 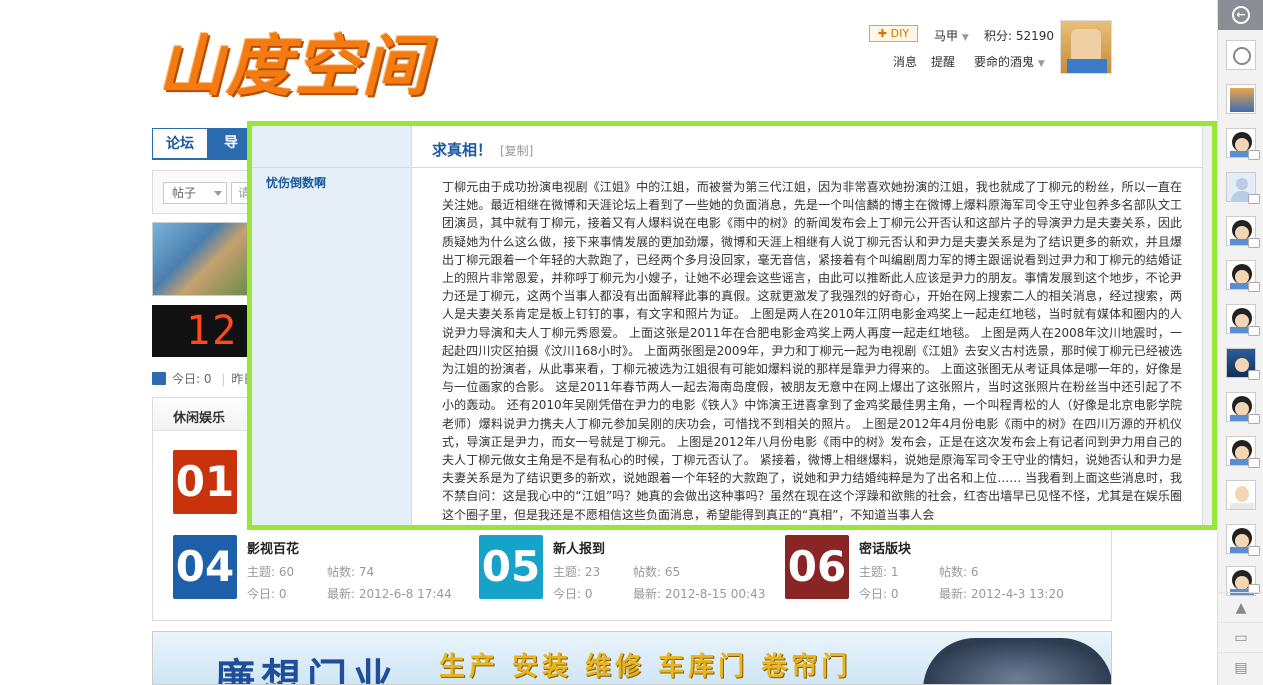 I want to click on forum-topics: 主题: 23, so click(x=577, y=572).